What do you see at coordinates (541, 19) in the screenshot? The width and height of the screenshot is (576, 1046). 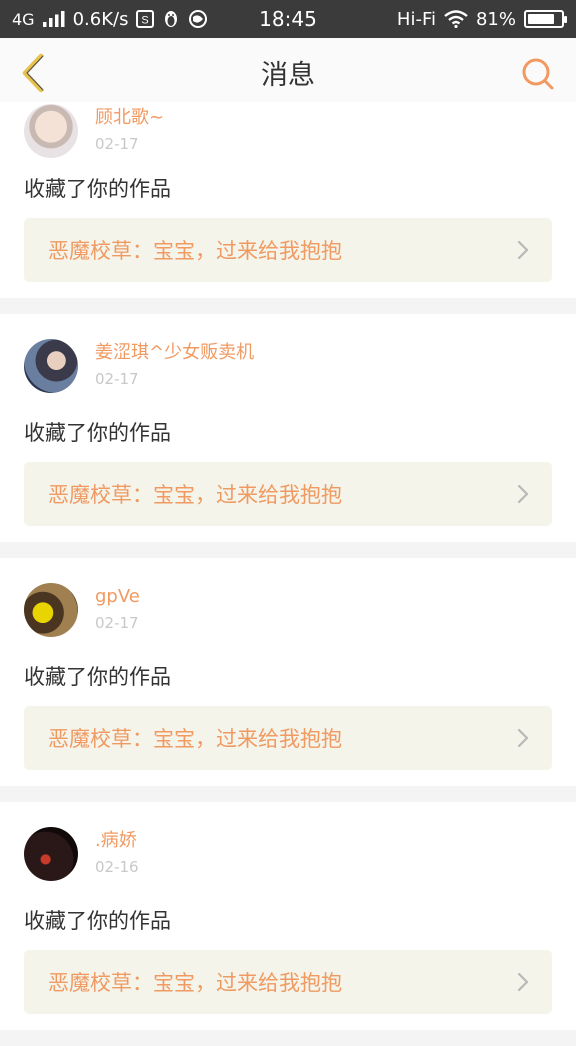 I see `battery-fill` at bounding box center [541, 19].